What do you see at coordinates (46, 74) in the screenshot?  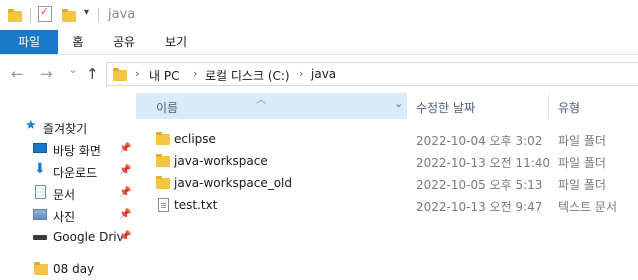 I see `forward-arrow-icon: →` at bounding box center [46, 74].